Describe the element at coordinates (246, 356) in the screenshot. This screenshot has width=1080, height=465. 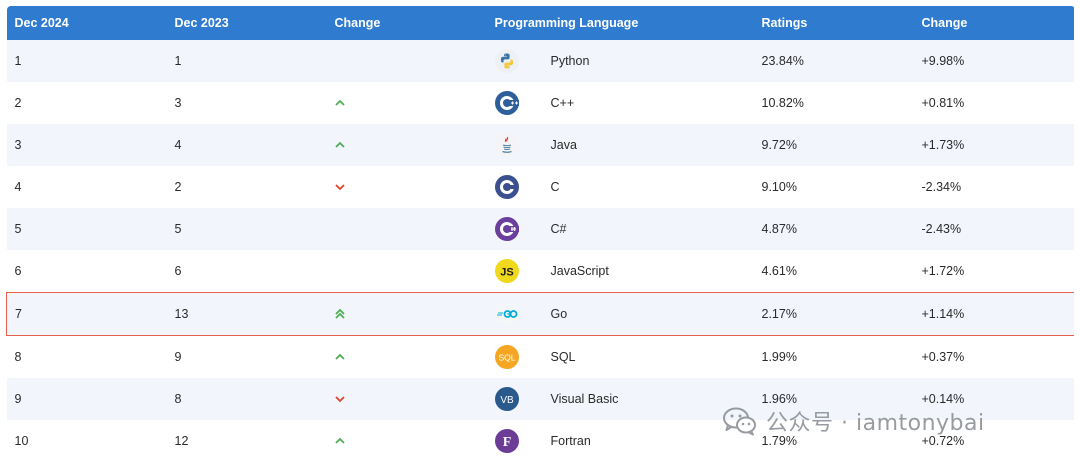
I see `previous-rank-cell: 9` at that location.